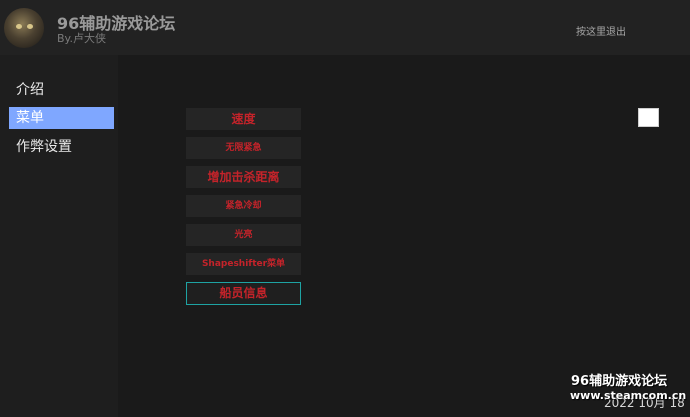 The height and width of the screenshot is (417, 690). What do you see at coordinates (61, 90) in the screenshot?
I see `sidebar-item-intro: 介绍` at bounding box center [61, 90].